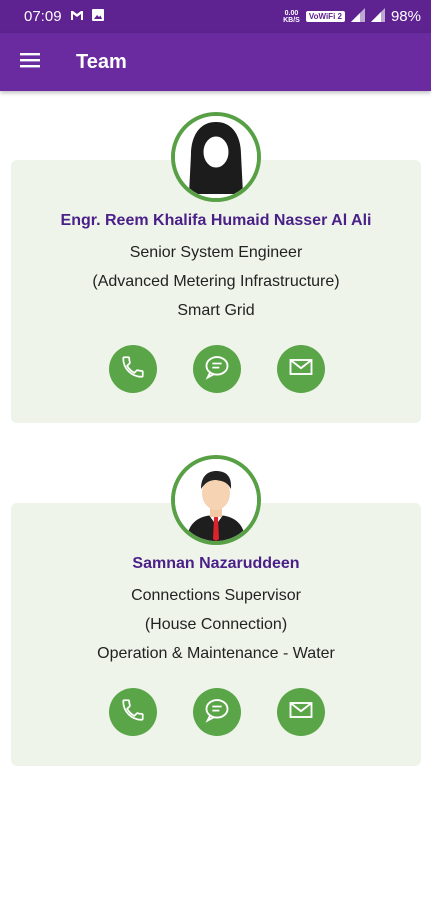  What do you see at coordinates (216, 220) in the screenshot?
I see `person-name: Engr. Reem Khalifa Humaid Nasser Al Ali` at bounding box center [216, 220].